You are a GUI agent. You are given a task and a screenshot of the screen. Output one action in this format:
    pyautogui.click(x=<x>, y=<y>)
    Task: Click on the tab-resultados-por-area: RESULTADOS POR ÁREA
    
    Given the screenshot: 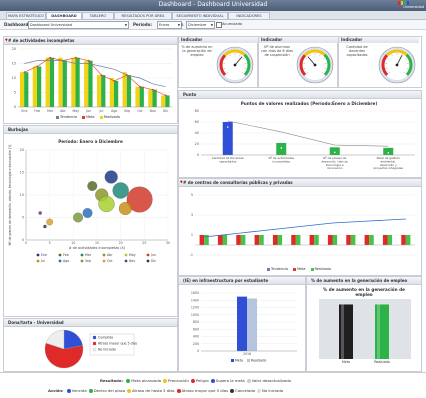 What is the action you would take?
    pyautogui.click(x=143, y=15)
    